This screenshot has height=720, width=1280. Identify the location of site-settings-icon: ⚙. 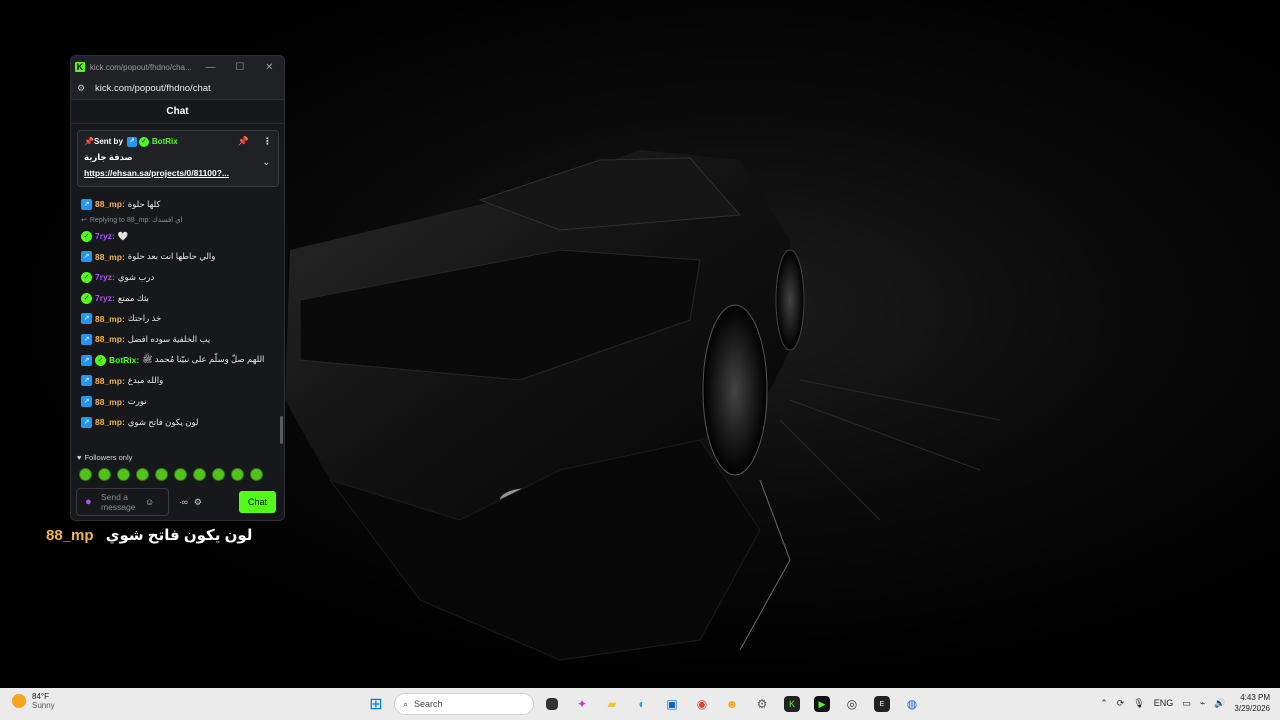
(84, 88).